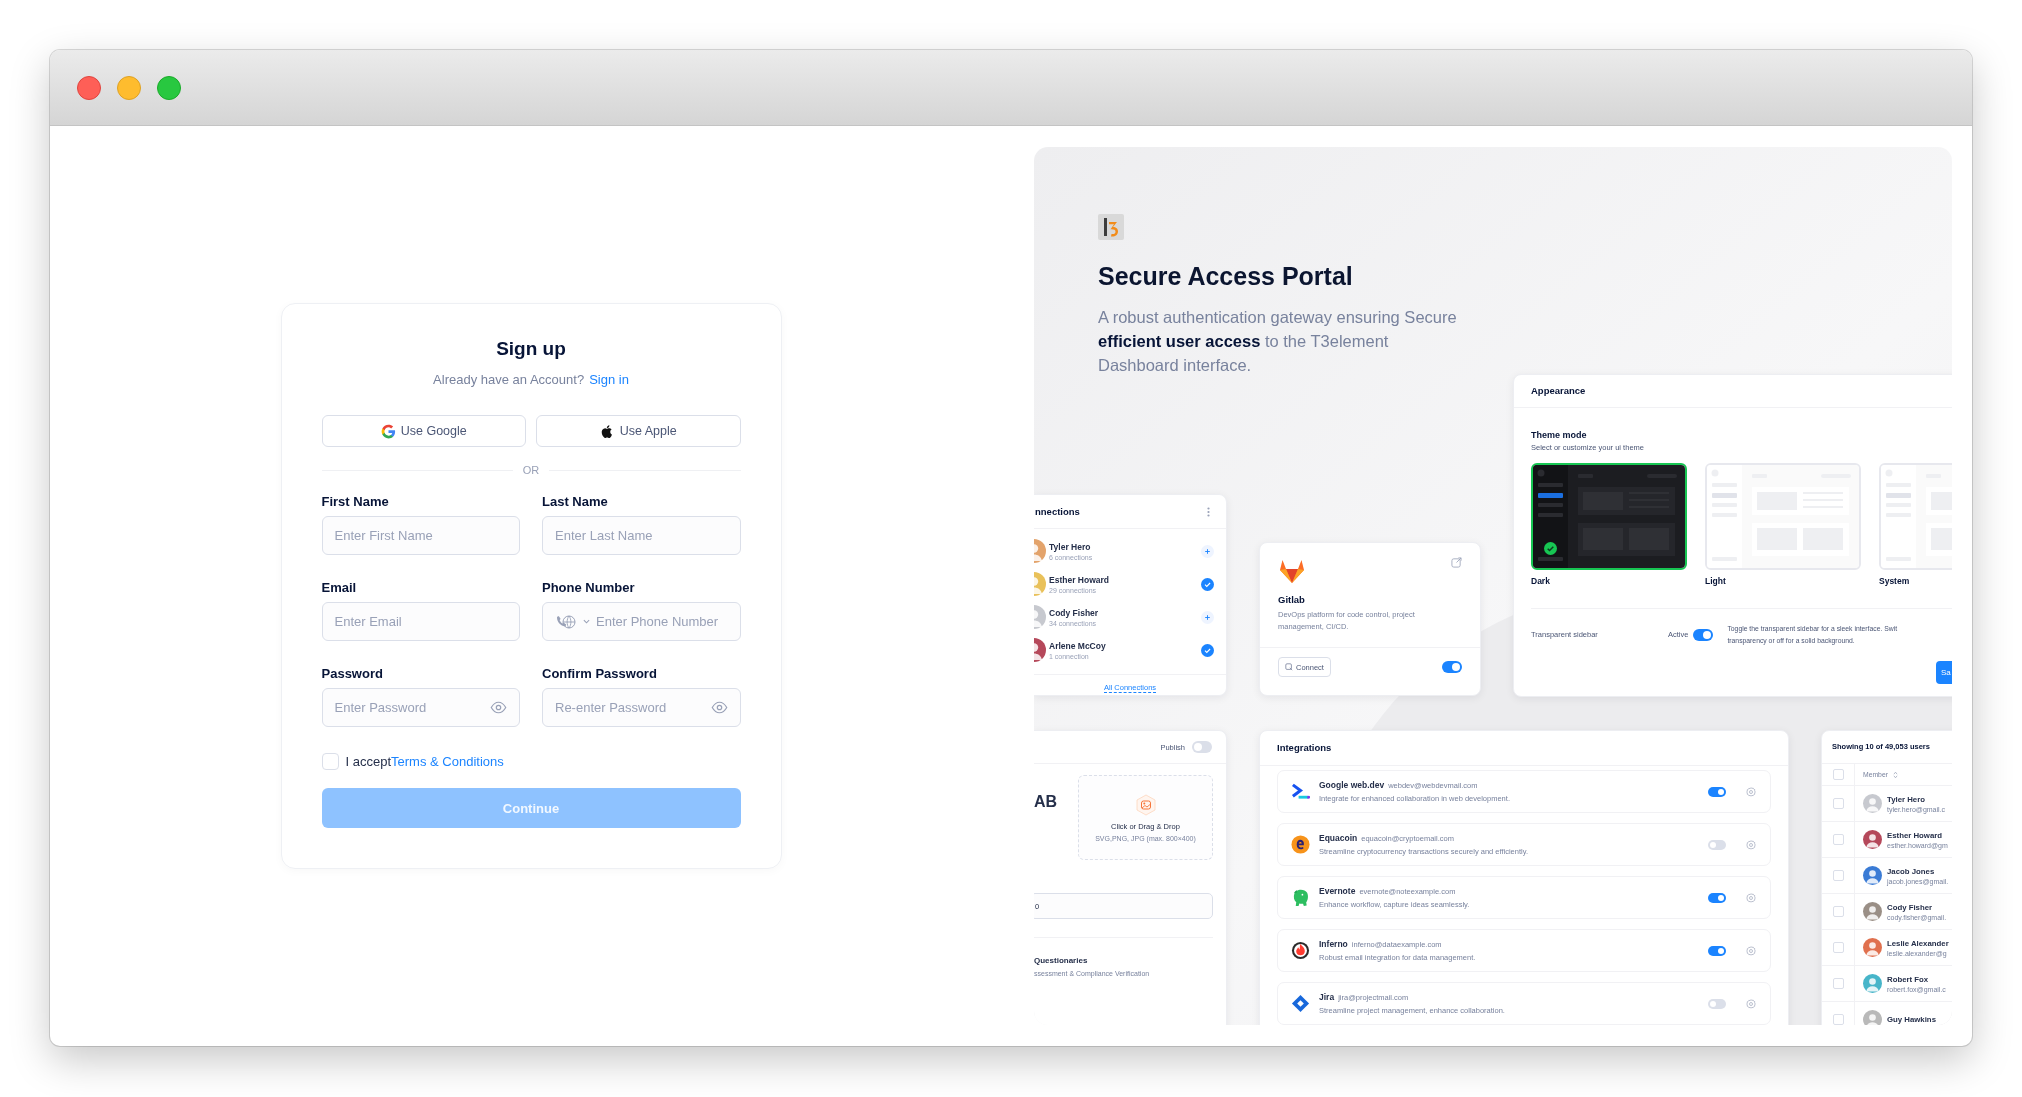  I want to click on coin-icon, so click(1300, 844).